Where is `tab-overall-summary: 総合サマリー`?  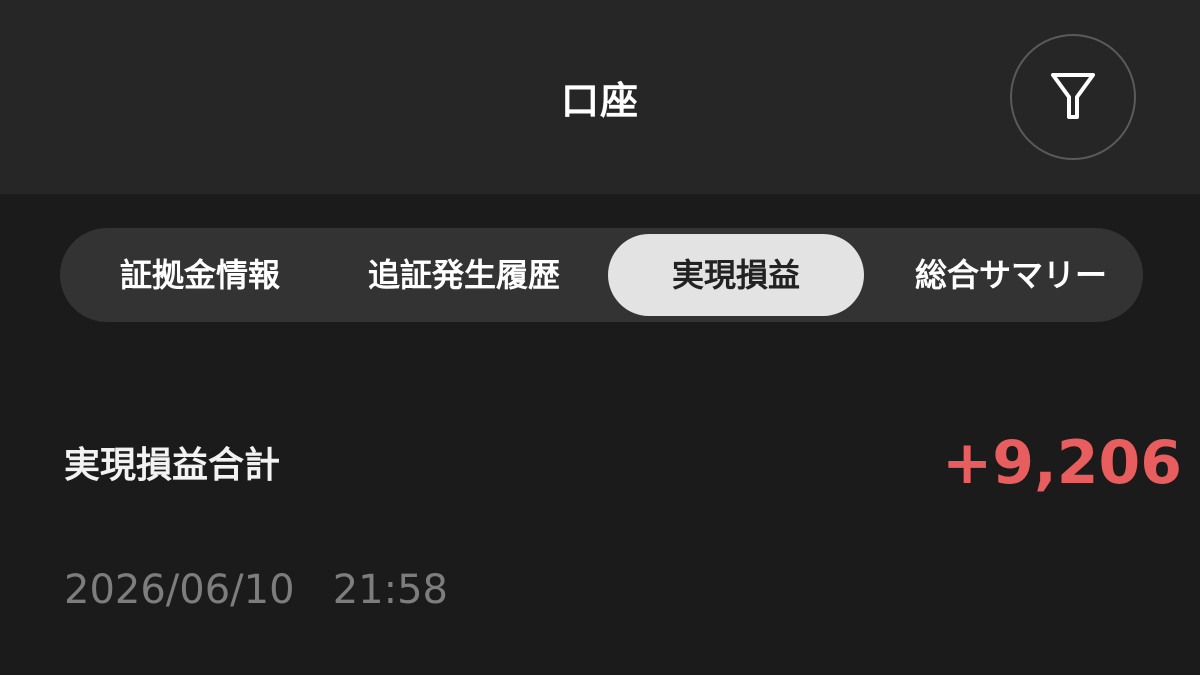
tab-overall-summary: 総合サマリー is located at coordinates (1009, 275).